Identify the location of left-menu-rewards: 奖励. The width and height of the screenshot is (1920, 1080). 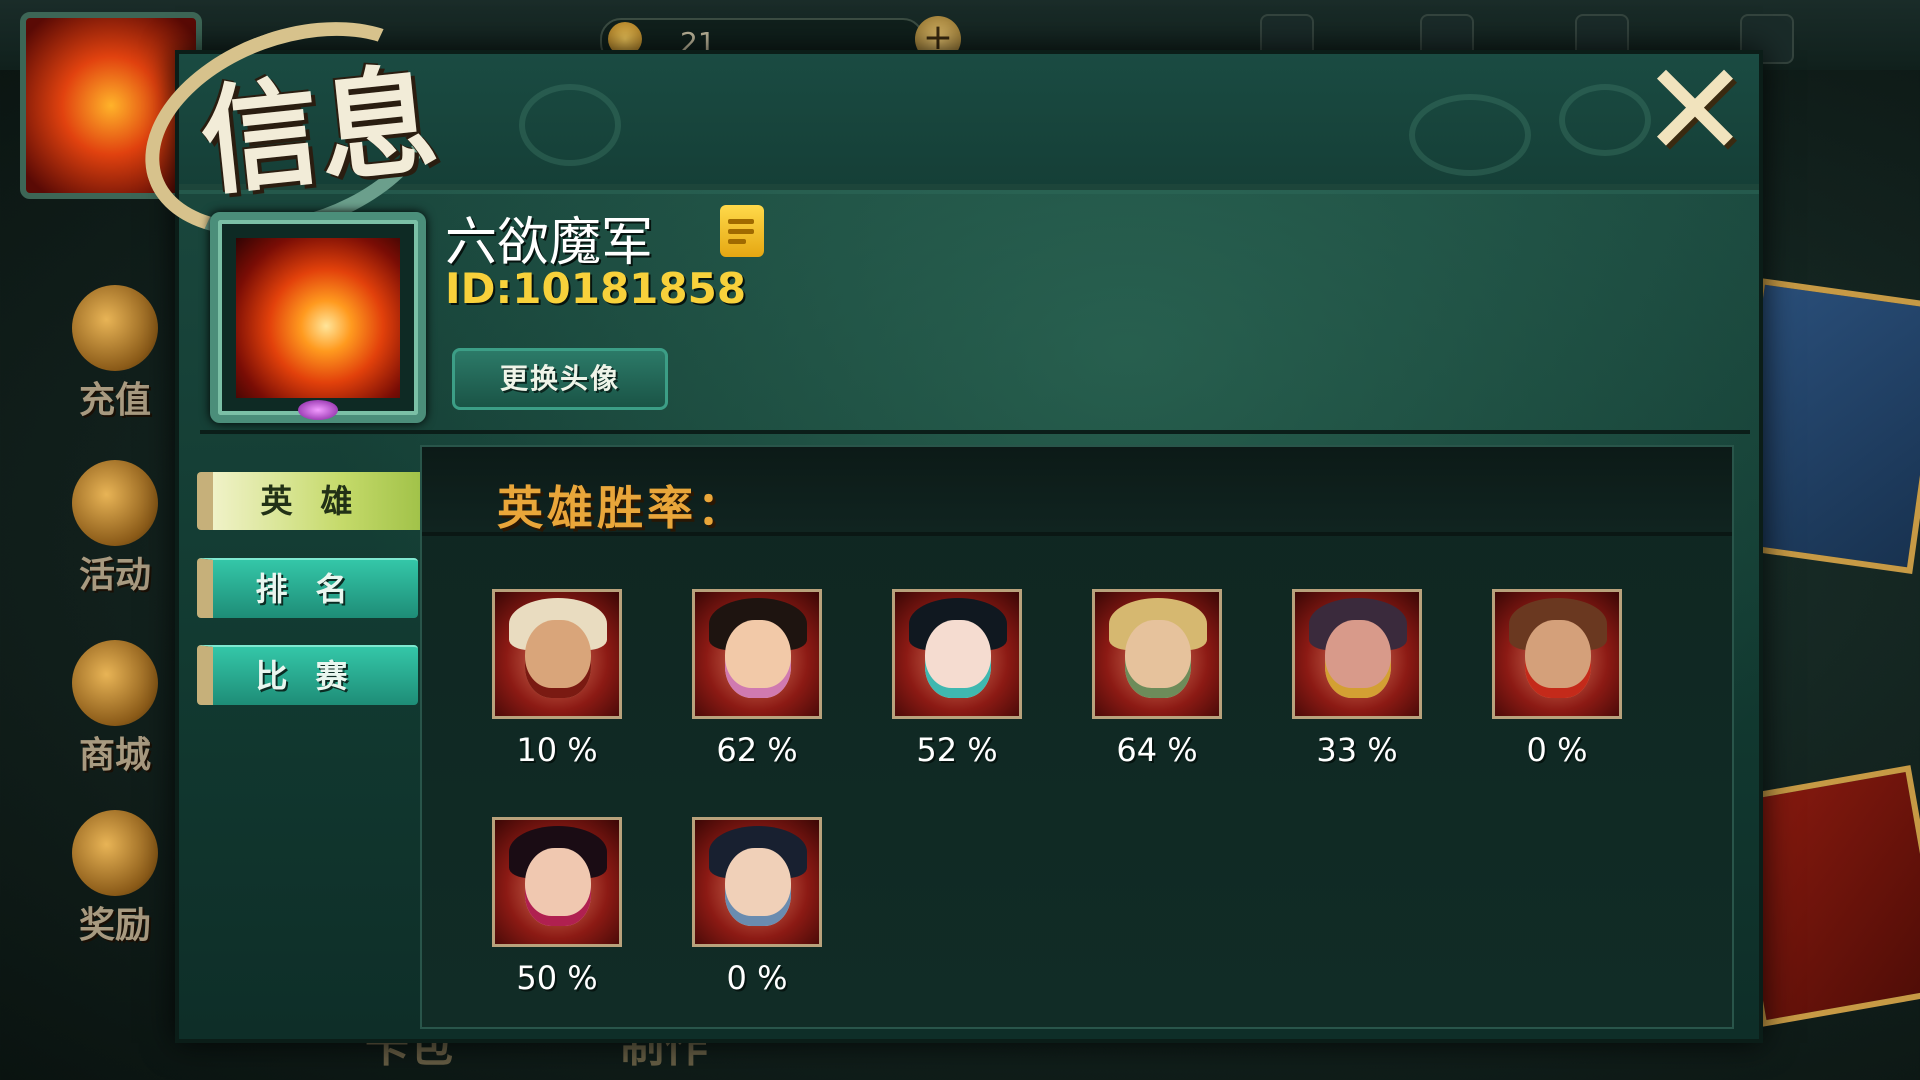
(115, 879).